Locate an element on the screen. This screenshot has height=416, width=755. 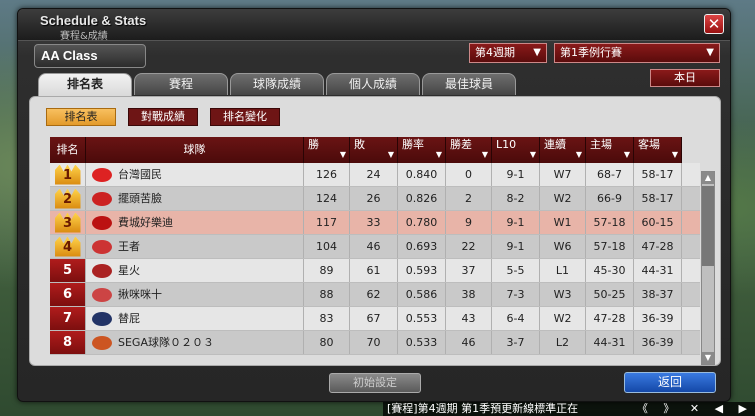
header-team: 球隊 is located at coordinates (195, 150).